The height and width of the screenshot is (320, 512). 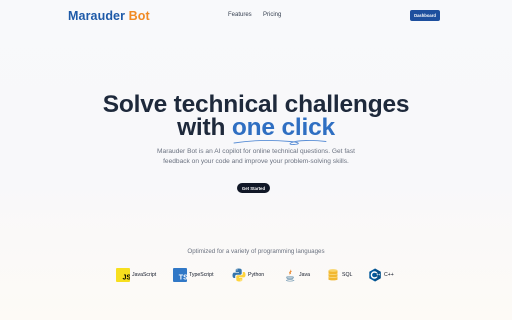 What do you see at coordinates (375, 275) in the screenshot?
I see `cpp-icon: ++` at bounding box center [375, 275].